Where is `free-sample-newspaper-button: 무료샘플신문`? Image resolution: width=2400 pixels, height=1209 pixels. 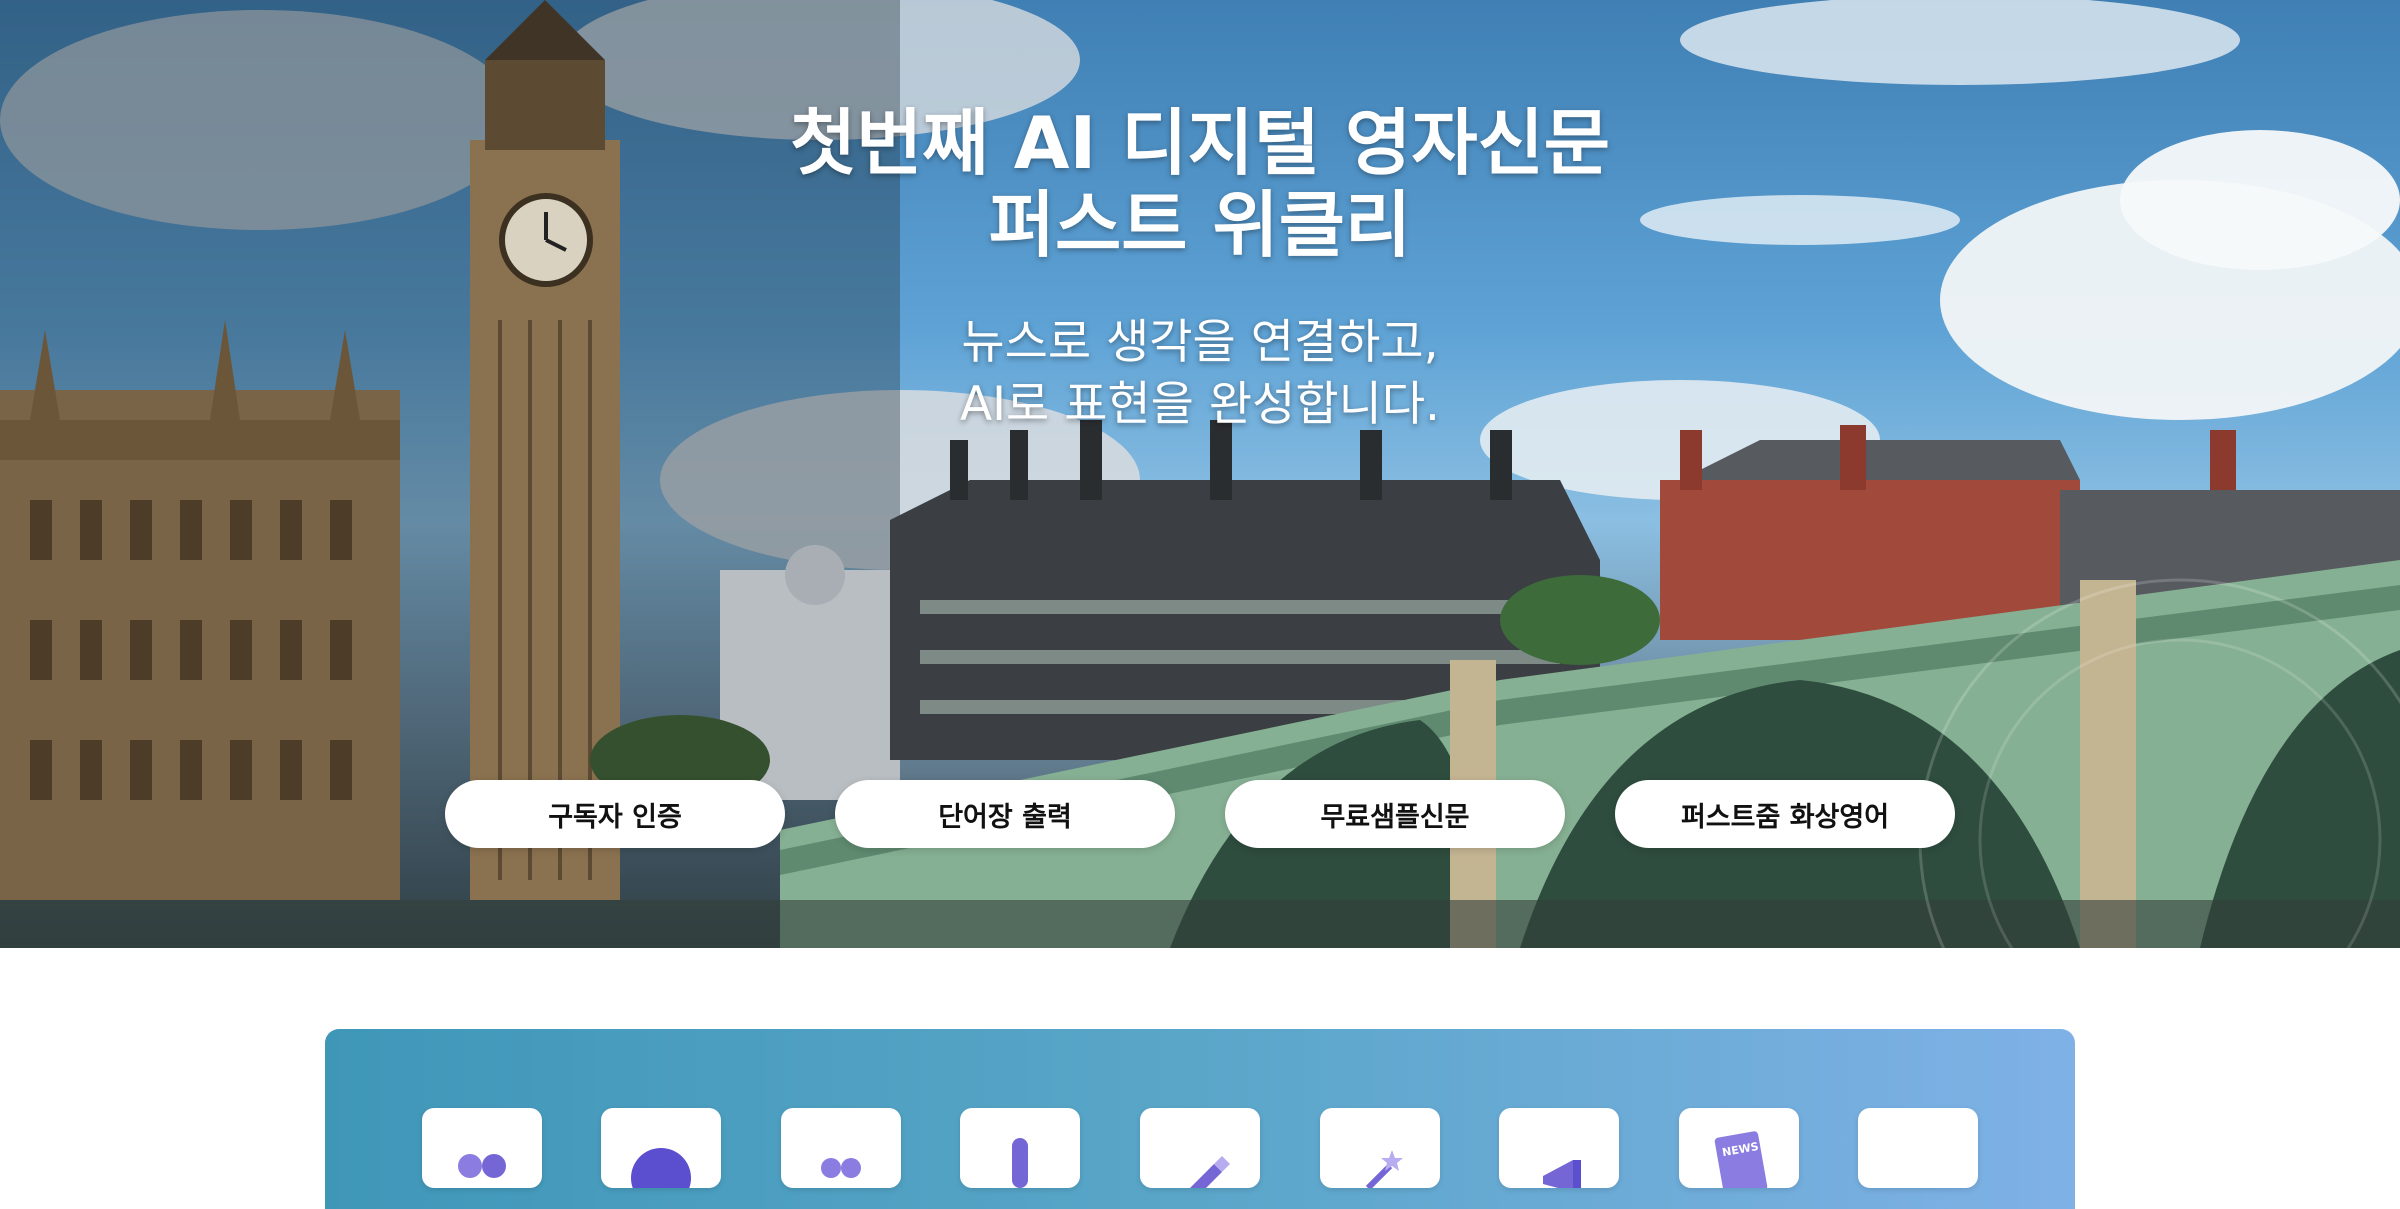
free-sample-newspaper-button: 무료샘플신문 is located at coordinates (1395, 814).